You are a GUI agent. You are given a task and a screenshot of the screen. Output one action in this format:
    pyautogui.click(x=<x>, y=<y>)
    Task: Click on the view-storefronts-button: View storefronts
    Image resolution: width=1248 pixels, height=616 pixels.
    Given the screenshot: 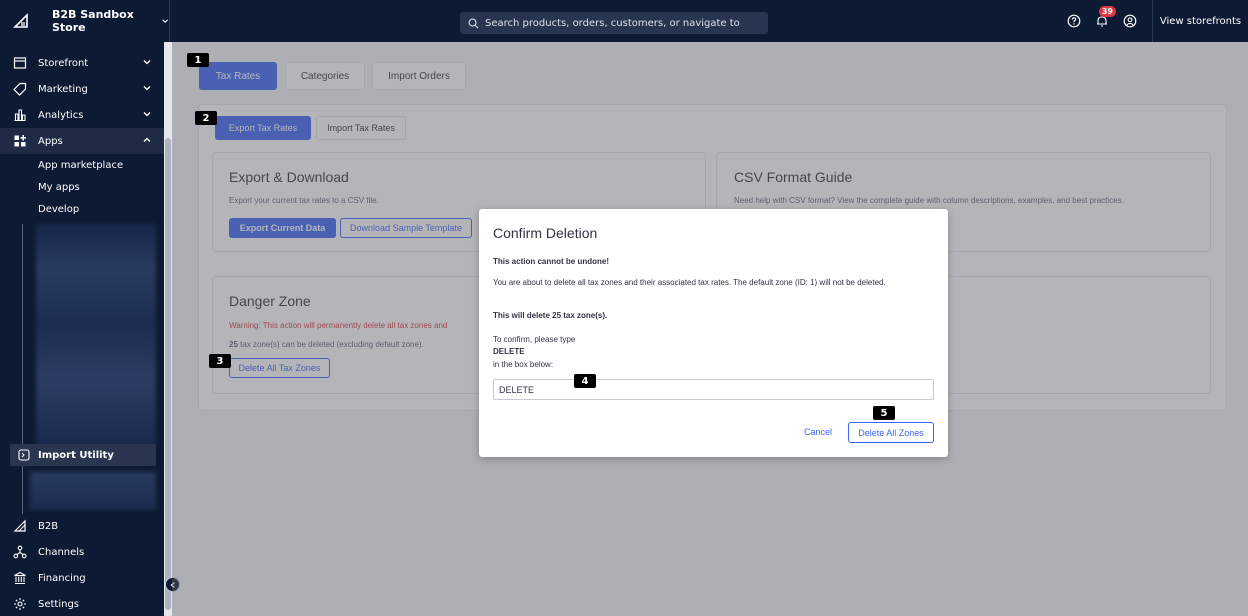 What is the action you would take?
    pyautogui.click(x=1200, y=21)
    